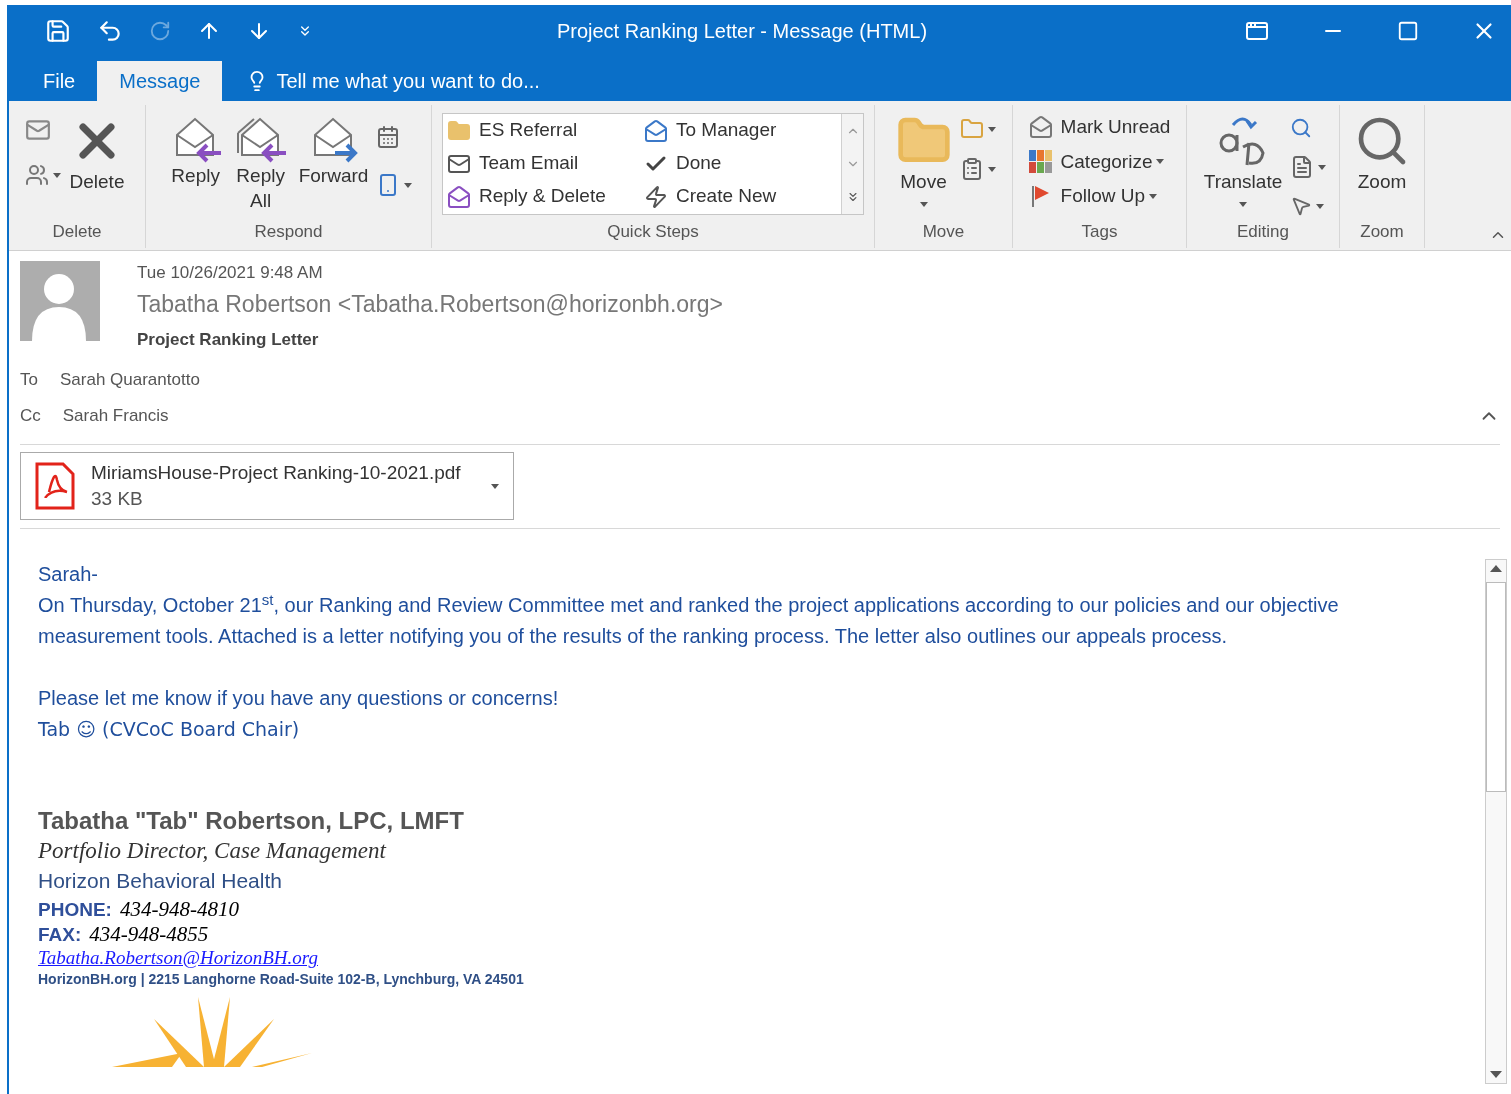  Describe the element at coordinates (653, 231) in the screenshot. I see `ribbon-group-label: Quick Steps` at that location.